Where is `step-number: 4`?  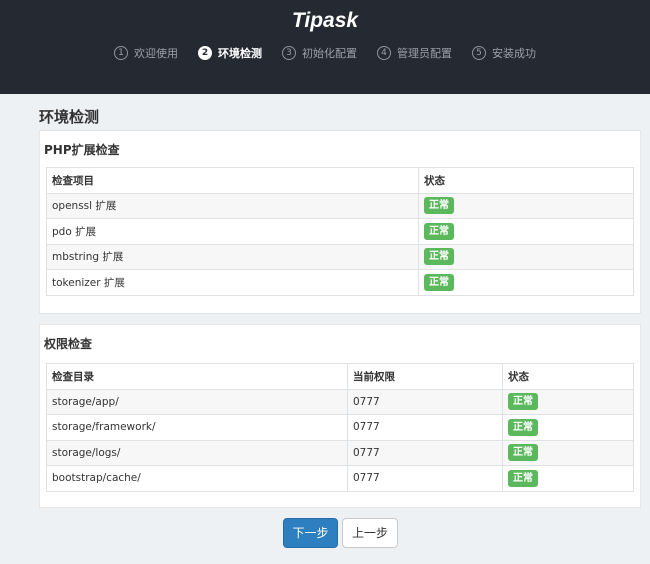 step-number: 4 is located at coordinates (384, 53).